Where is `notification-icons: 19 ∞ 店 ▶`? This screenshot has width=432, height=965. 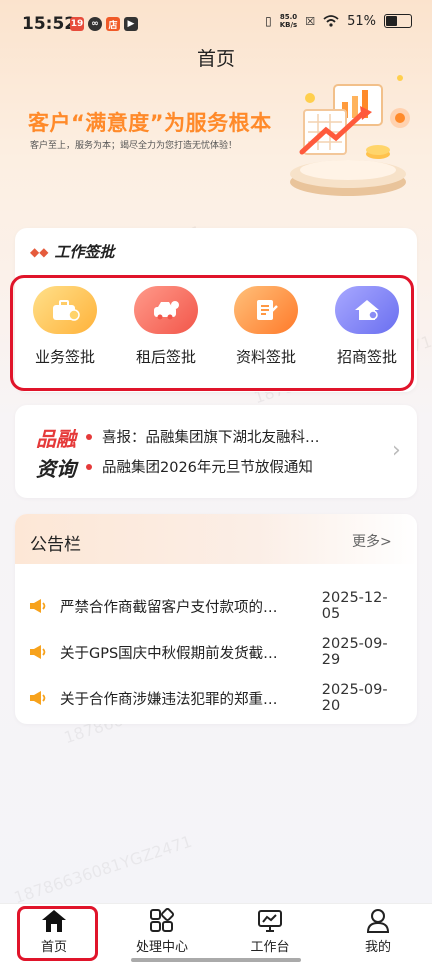 notification-icons: 19 ∞ 店 ▶ is located at coordinates (104, 24).